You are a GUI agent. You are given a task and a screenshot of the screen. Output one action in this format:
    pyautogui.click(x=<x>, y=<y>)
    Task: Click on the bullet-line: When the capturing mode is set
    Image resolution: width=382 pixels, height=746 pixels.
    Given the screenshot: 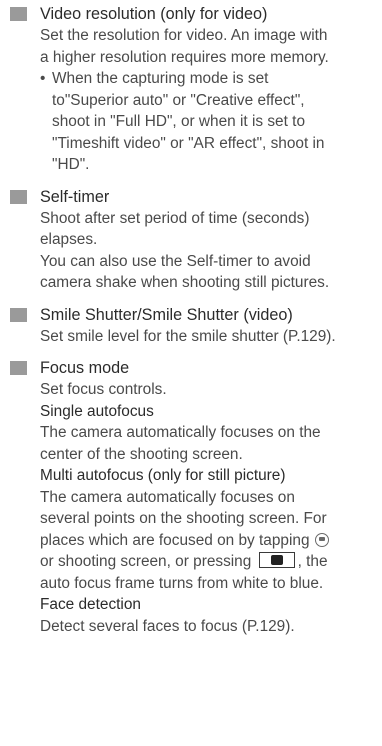 What is the action you would take?
    pyautogui.click(x=160, y=78)
    